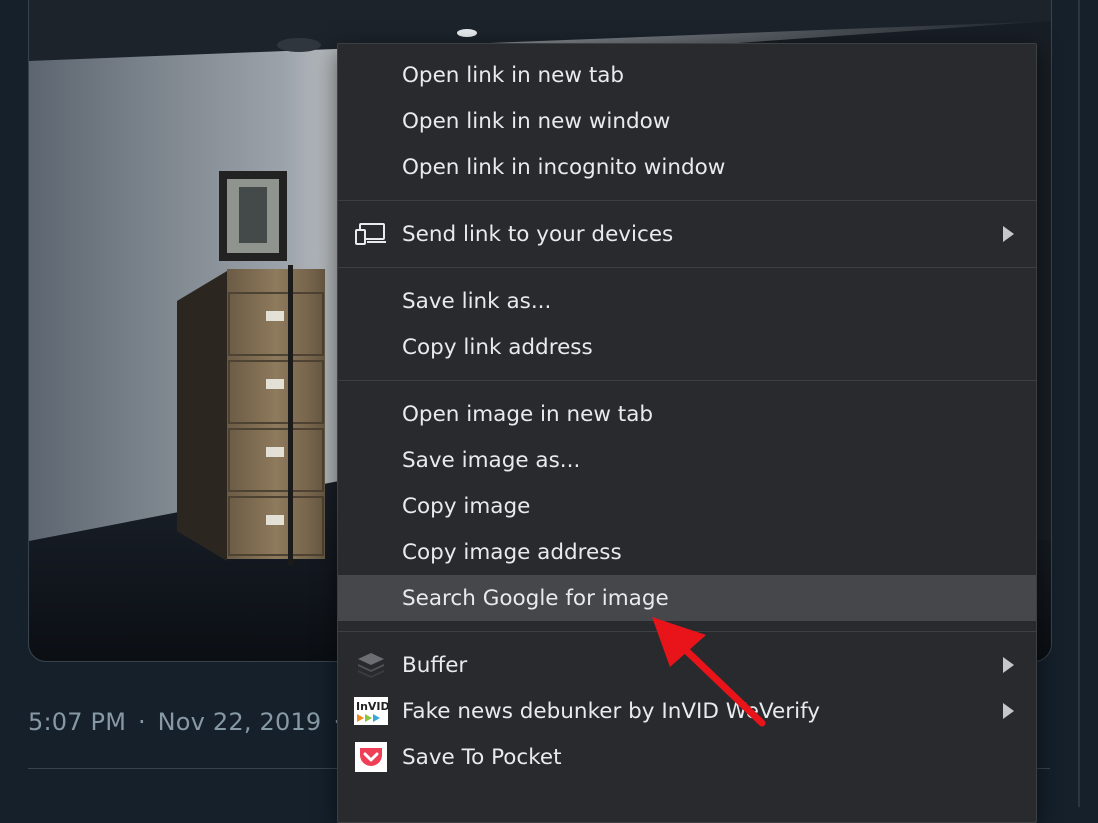 The height and width of the screenshot is (823, 1098). I want to click on menu-item-open-link-in-new-tab: Open link in new tab, so click(687, 75).